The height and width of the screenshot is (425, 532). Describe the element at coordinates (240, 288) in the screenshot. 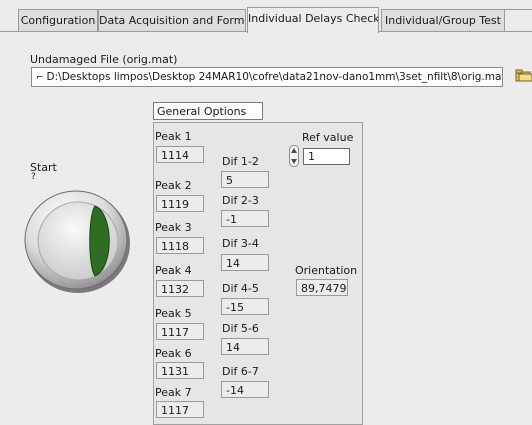

I see `dif-4-5-label: Dif 4-5` at that location.